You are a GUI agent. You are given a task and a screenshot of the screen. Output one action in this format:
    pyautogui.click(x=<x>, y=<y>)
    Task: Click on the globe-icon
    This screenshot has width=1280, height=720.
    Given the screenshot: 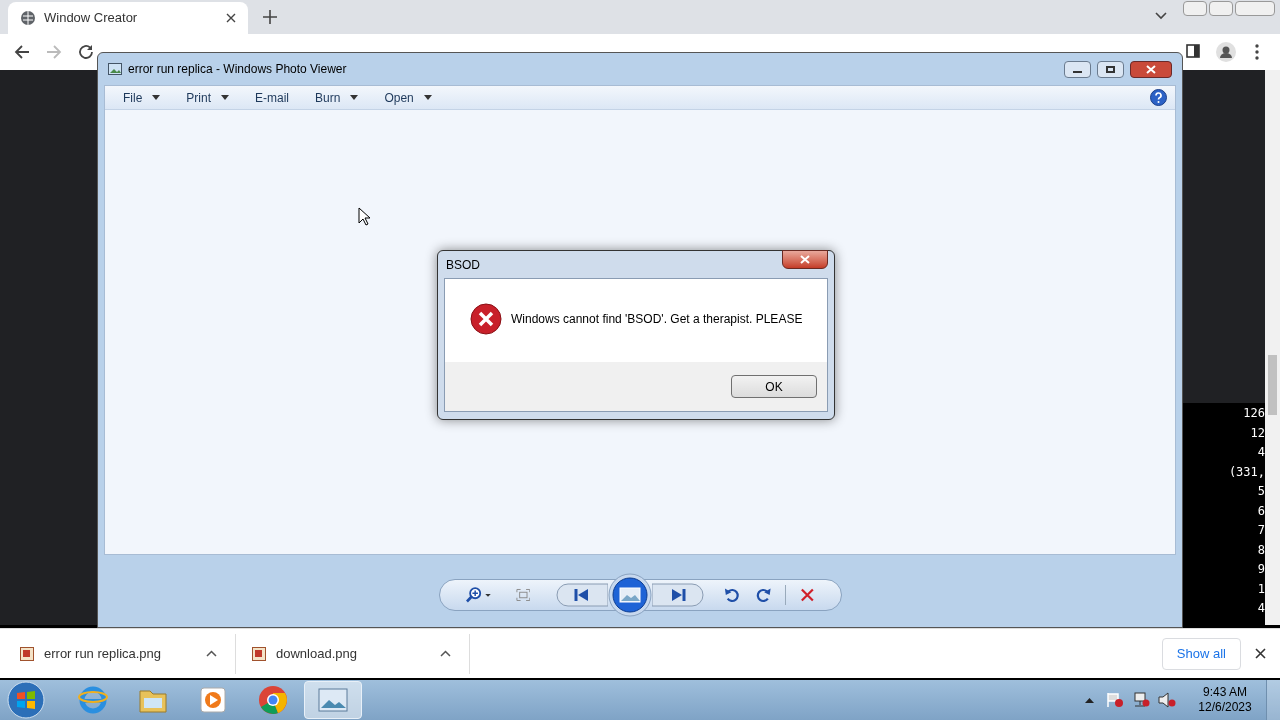 What is the action you would take?
    pyautogui.click(x=28, y=18)
    